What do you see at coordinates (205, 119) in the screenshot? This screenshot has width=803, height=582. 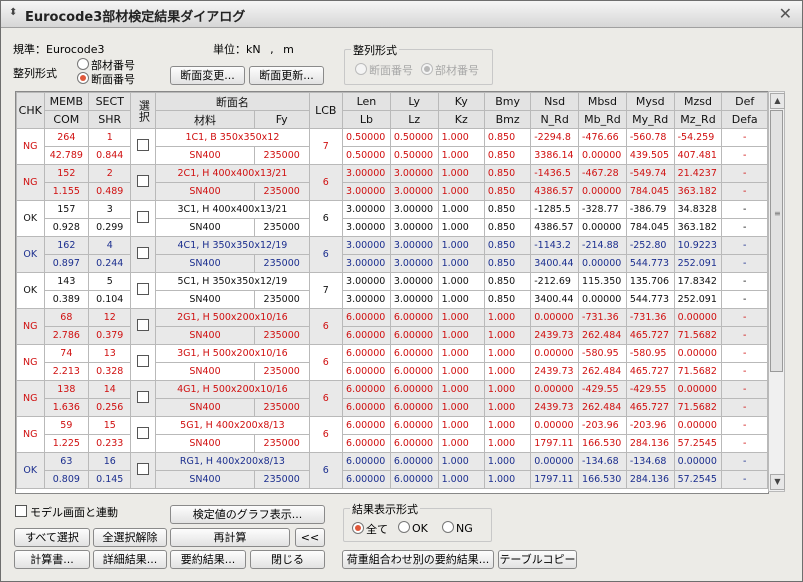 I see `header-material: 材料` at bounding box center [205, 119].